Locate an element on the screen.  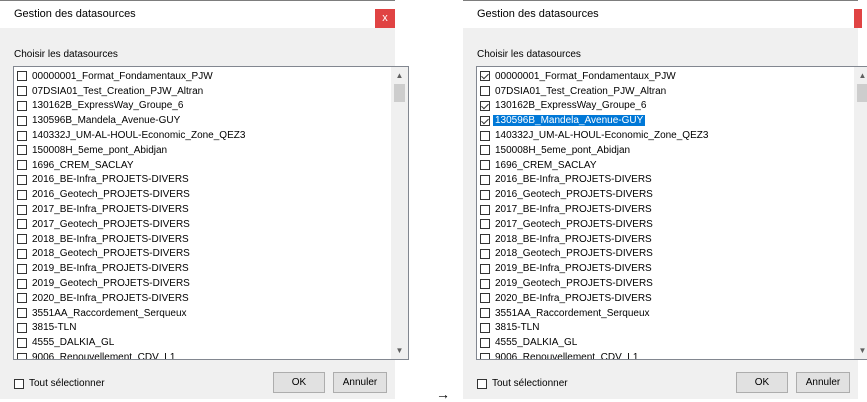
close-icon: x is located at coordinates (385, 18).